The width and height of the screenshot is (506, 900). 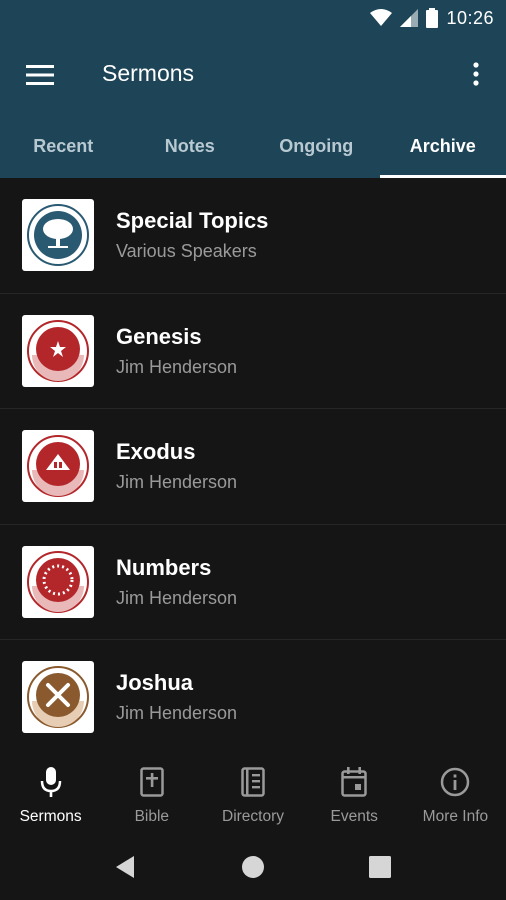 What do you see at coordinates (159, 336) in the screenshot?
I see `series-title: Genesis` at bounding box center [159, 336].